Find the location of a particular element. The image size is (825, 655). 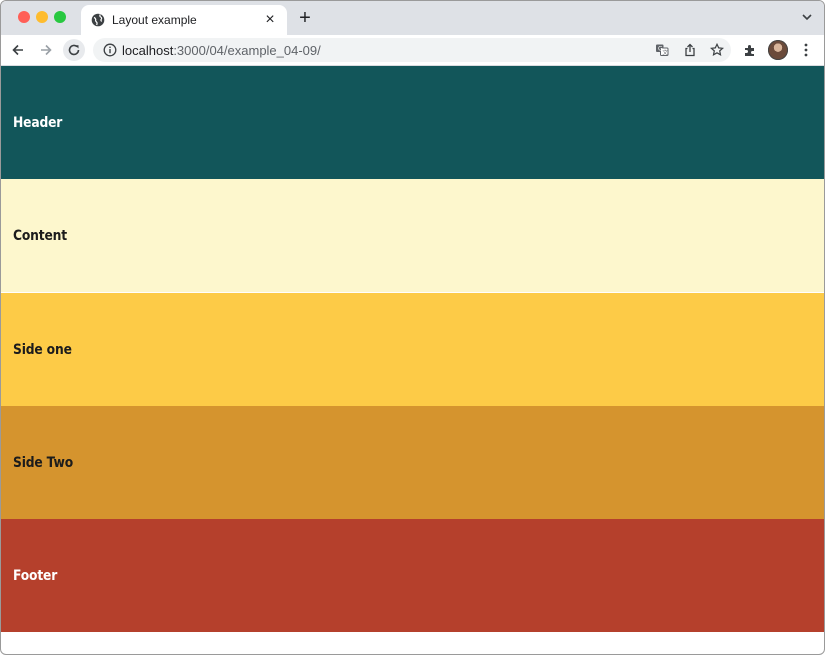

forward-button is located at coordinates (46, 50).